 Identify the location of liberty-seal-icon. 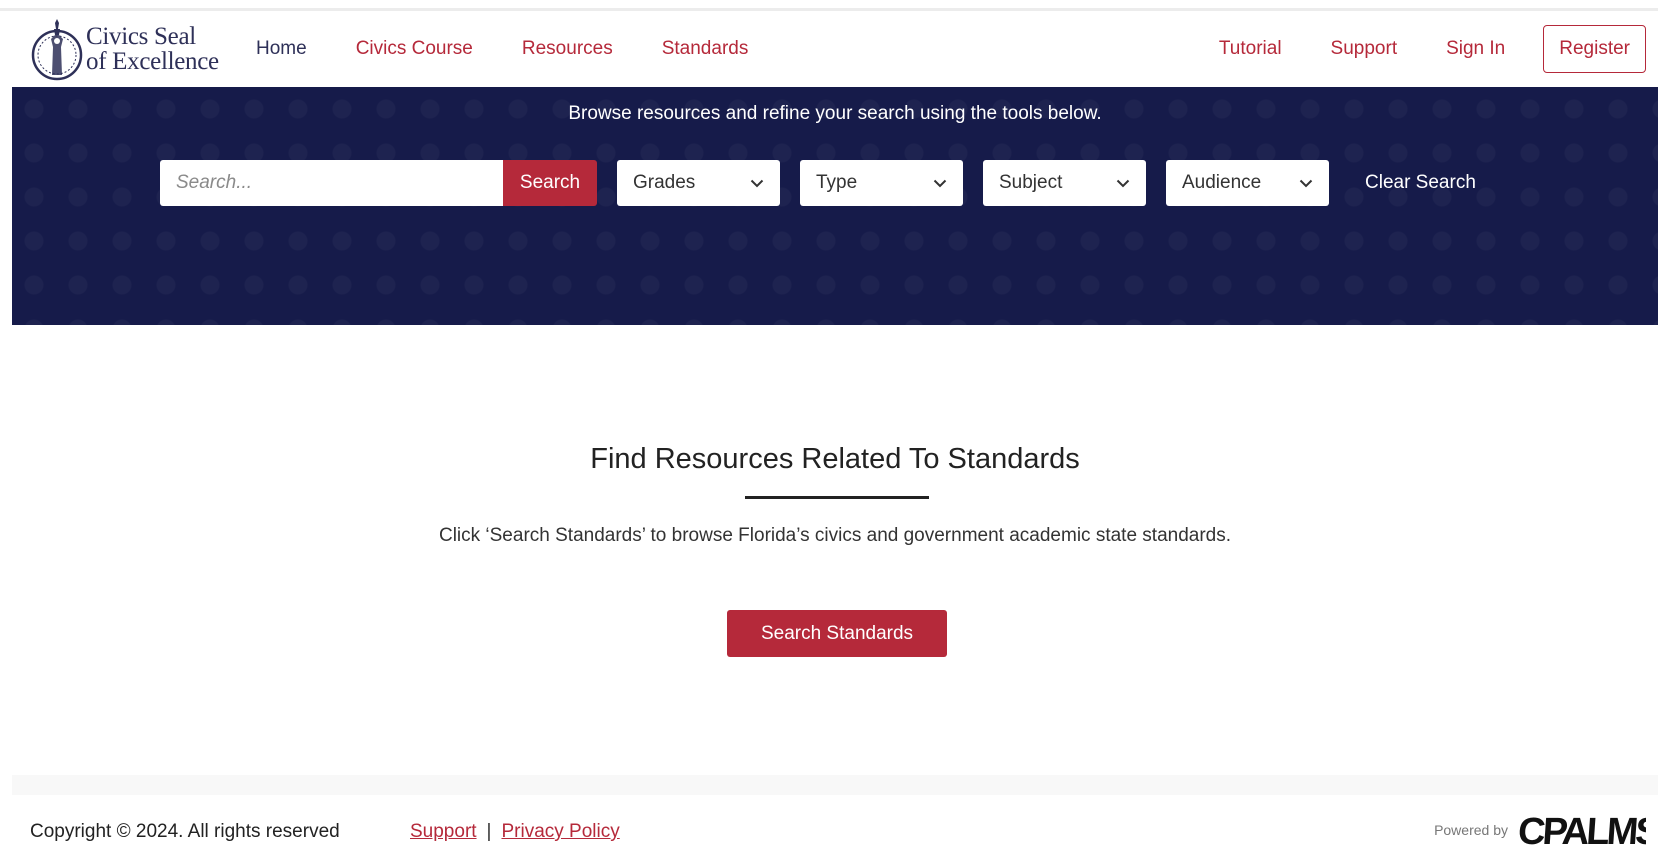
(57, 50).